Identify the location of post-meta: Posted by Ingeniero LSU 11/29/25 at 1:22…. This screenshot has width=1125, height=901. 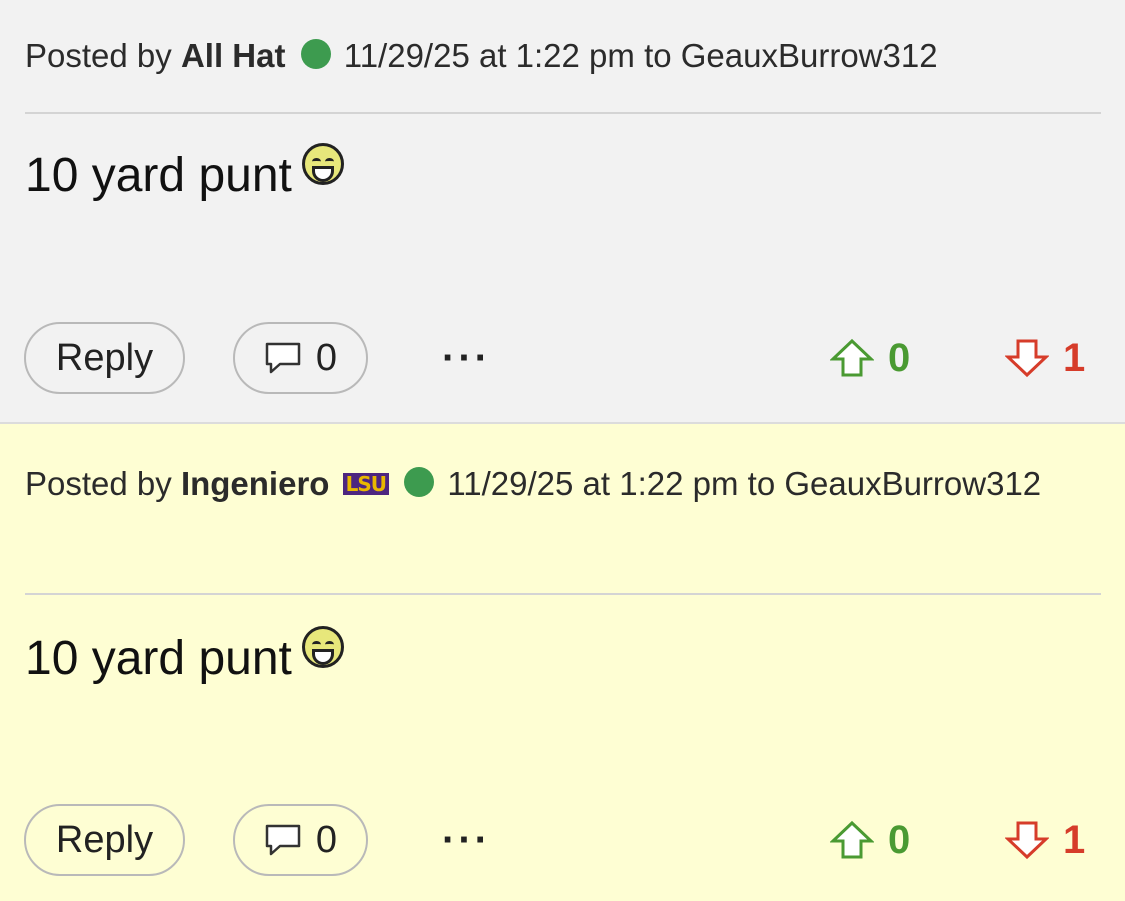
(563, 483).